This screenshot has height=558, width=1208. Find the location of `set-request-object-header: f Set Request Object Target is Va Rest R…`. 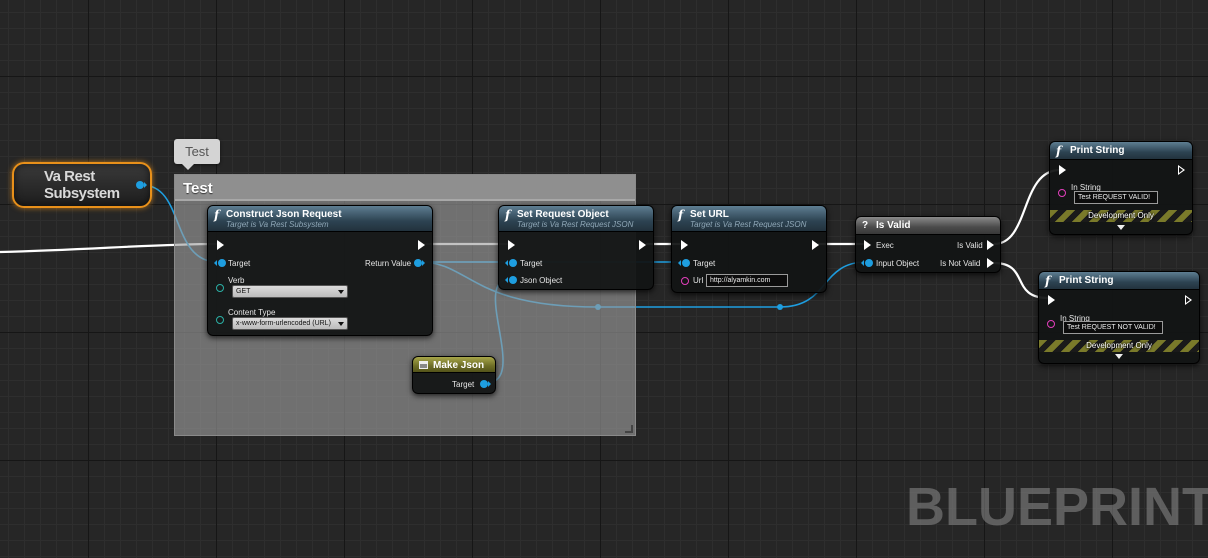

set-request-object-header: f Set Request Object Target is Va Rest R… is located at coordinates (576, 219).